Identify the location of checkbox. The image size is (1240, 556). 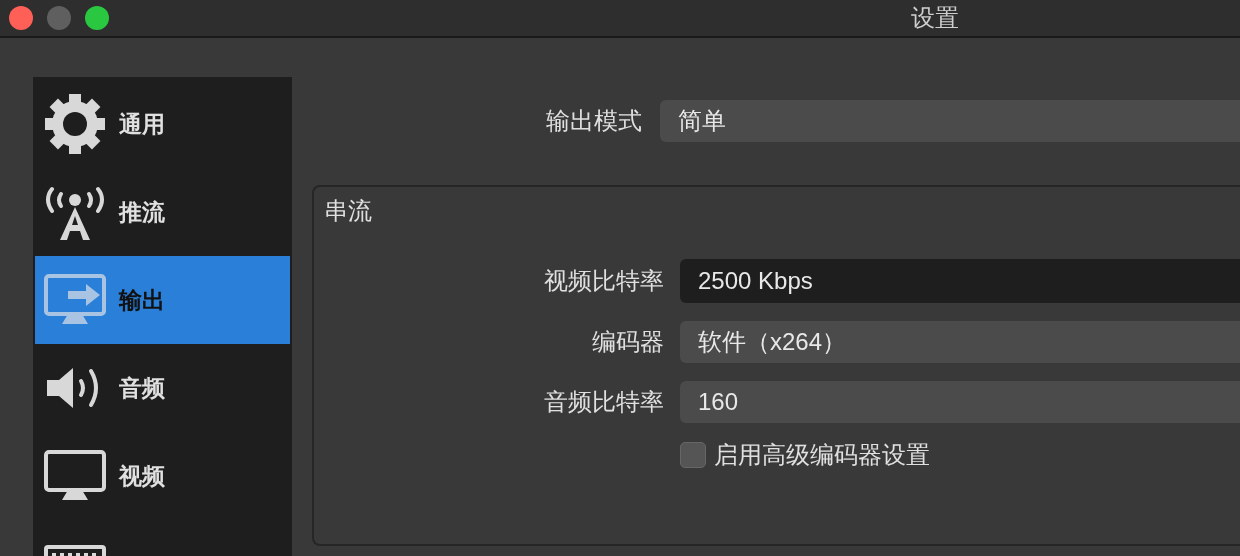
(693, 455).